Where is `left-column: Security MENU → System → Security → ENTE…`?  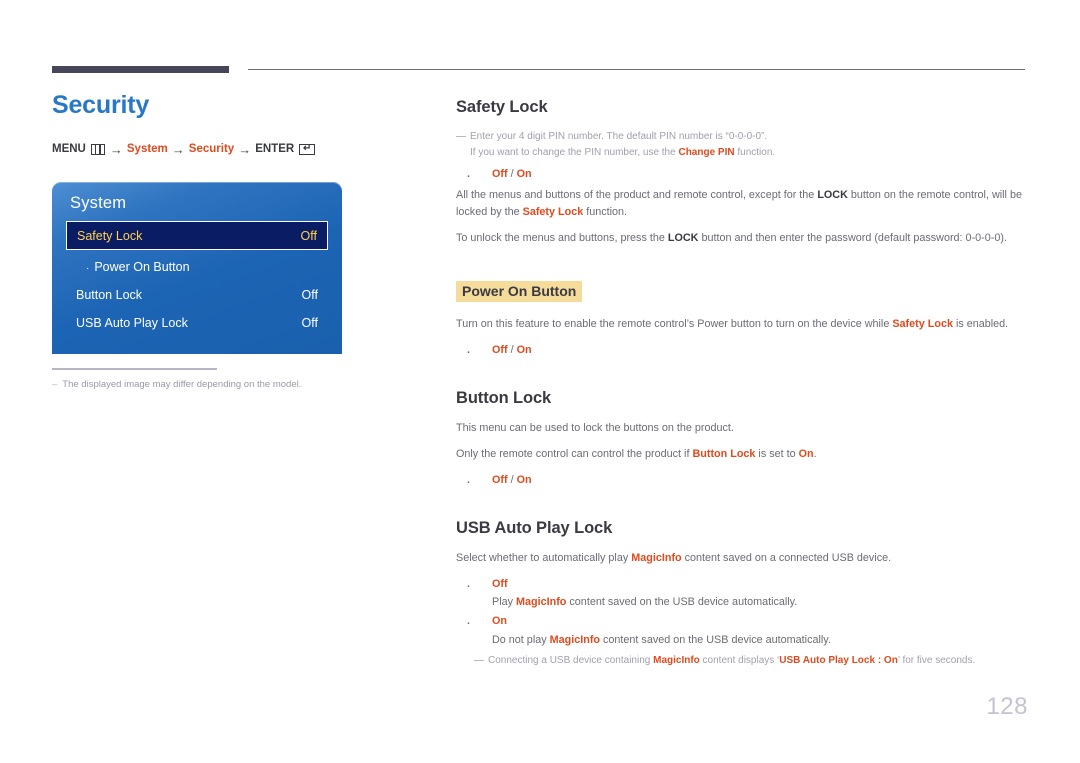 left-column: Security MENU → System → Security → ENTE… is located at coordinates (224, 131).